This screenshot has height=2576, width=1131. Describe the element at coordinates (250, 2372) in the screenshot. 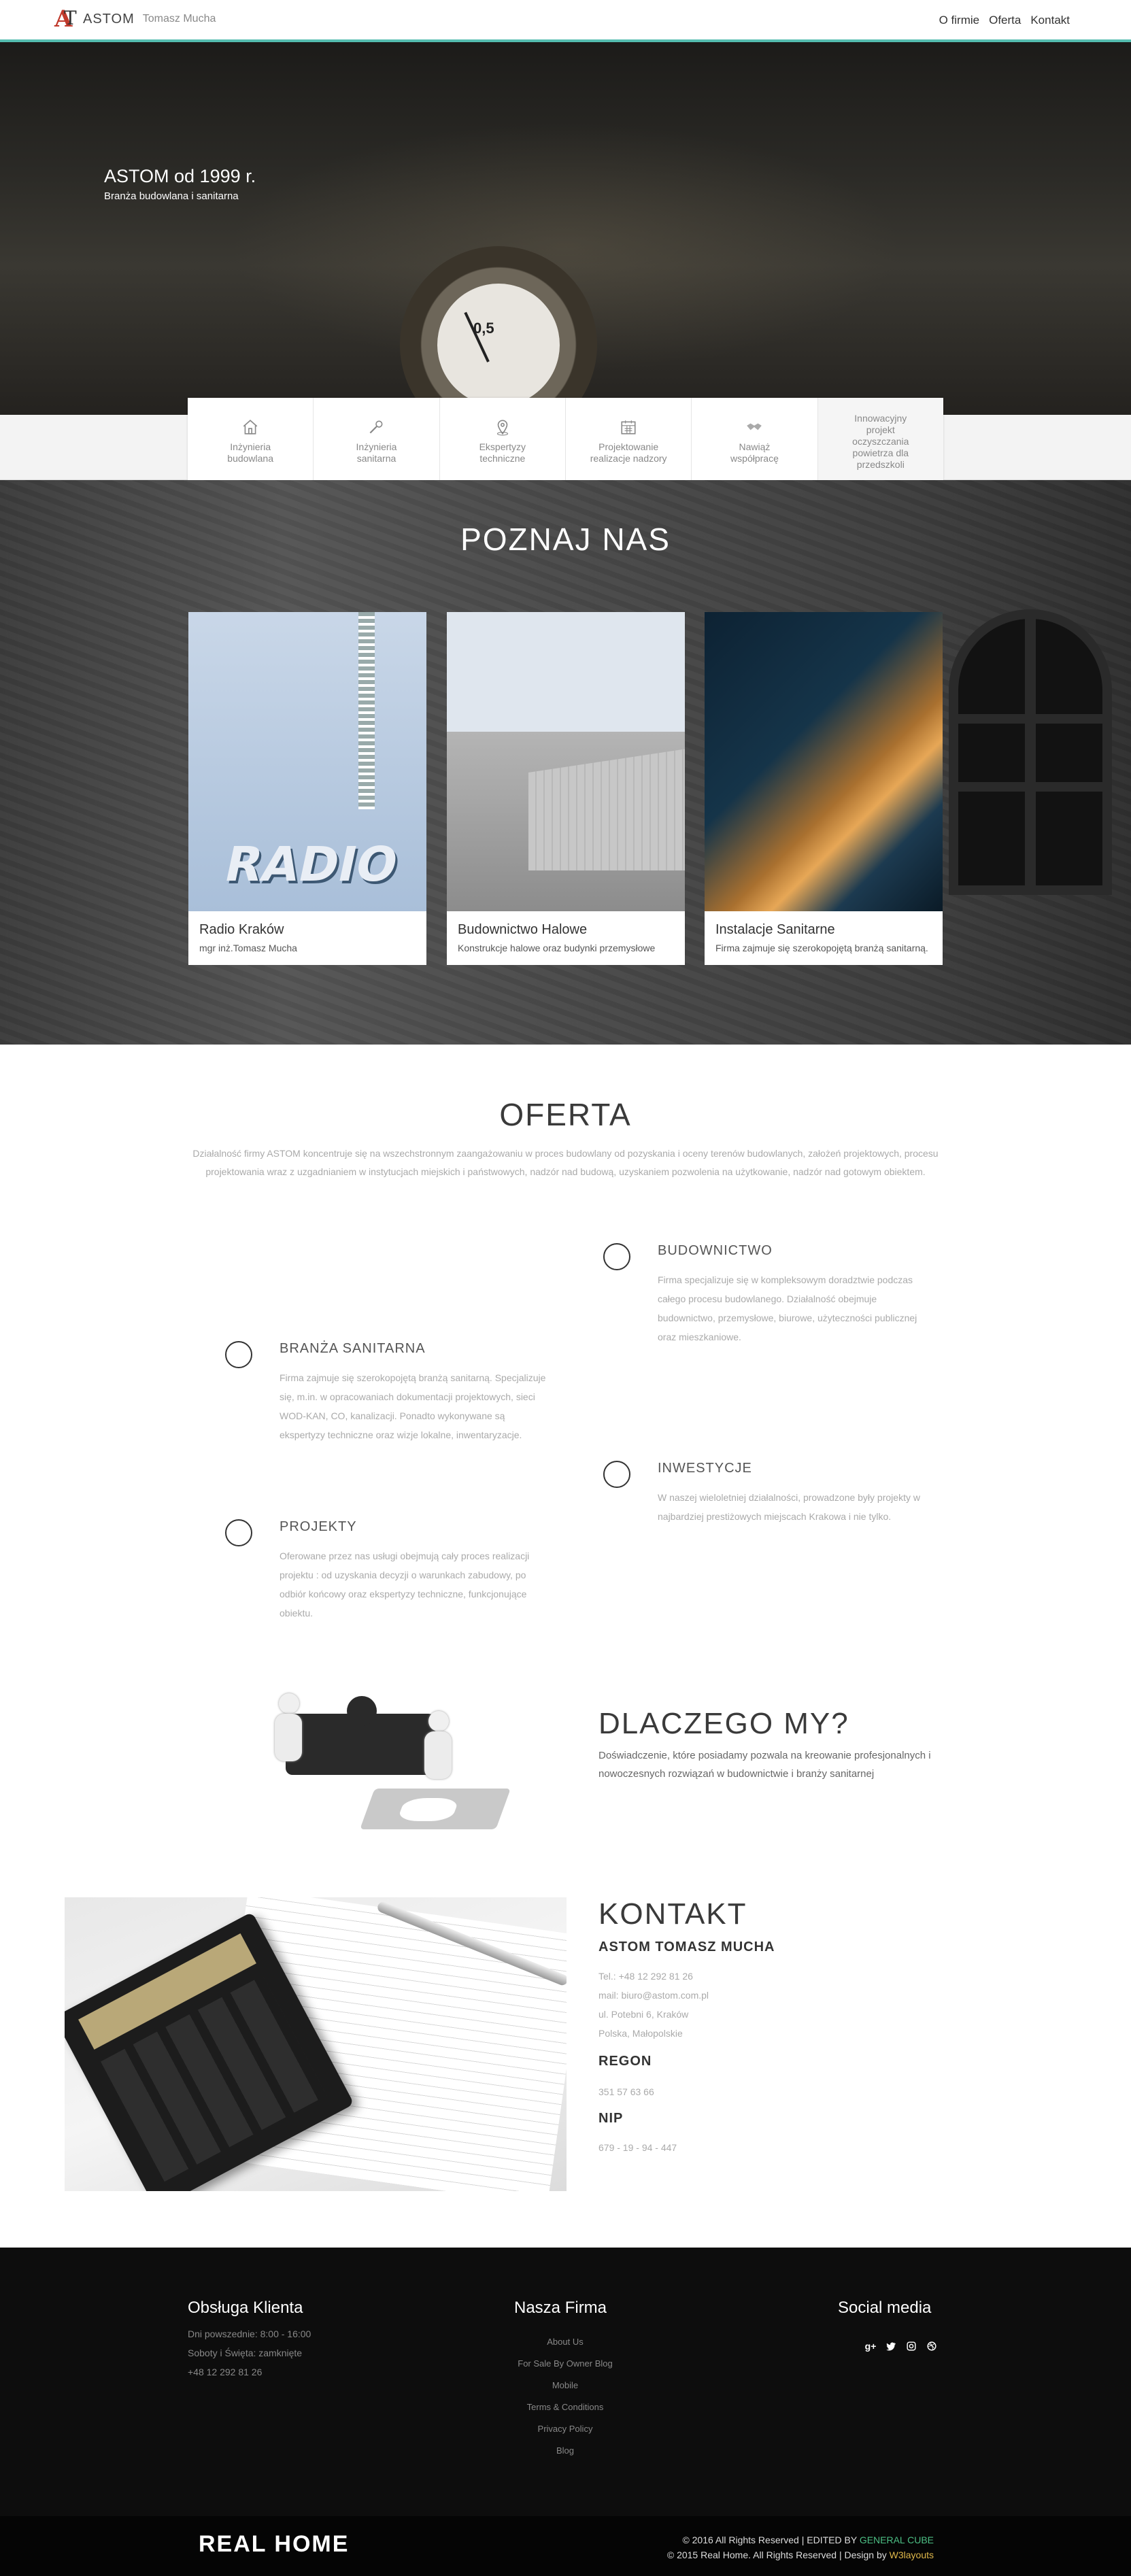

I see `footer-phone: +48 12 292 81 26` at that location.